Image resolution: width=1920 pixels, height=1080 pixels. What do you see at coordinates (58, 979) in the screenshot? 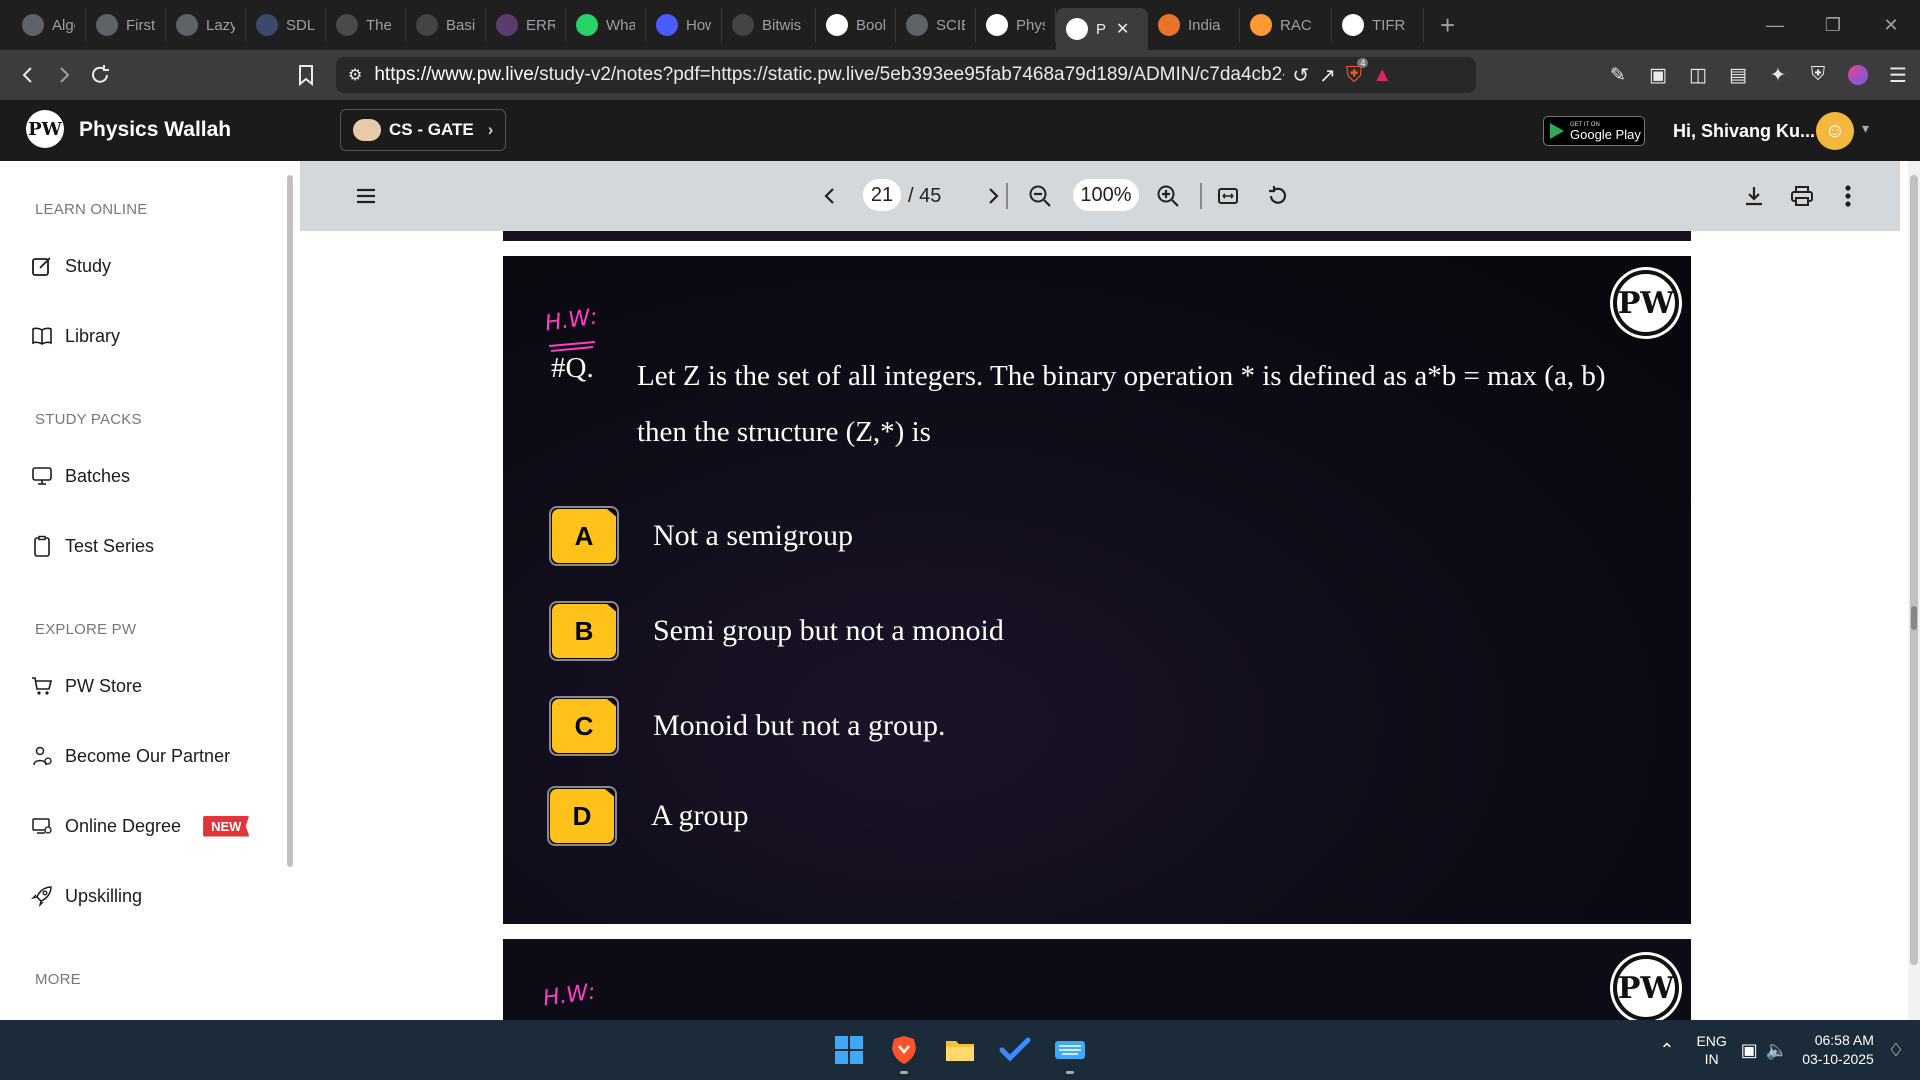
I see `section-heading-more: MORE` at bounding box center [58, 979].